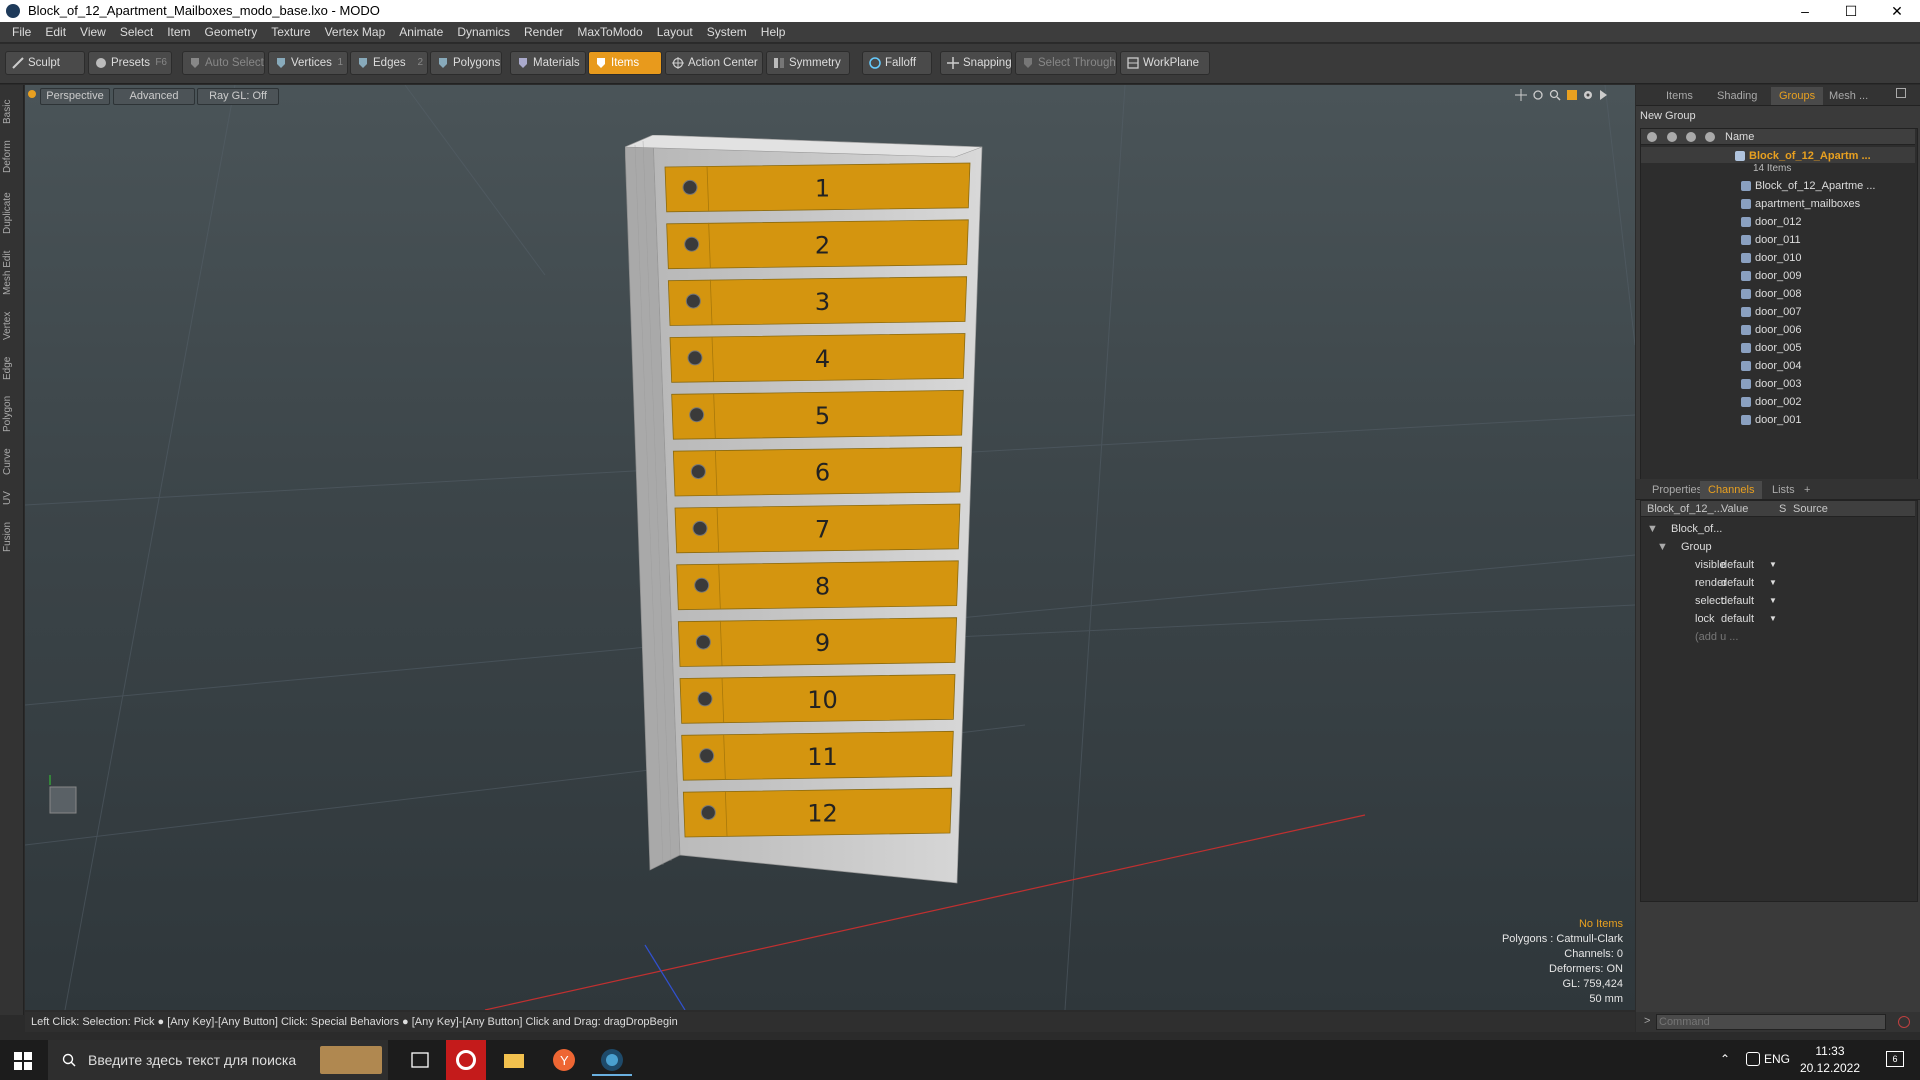 The image size is (1920, 1080). Describe the element at coordinates (1778, 312) in the screenshot. I see `group-item-row: door_007` at that location.